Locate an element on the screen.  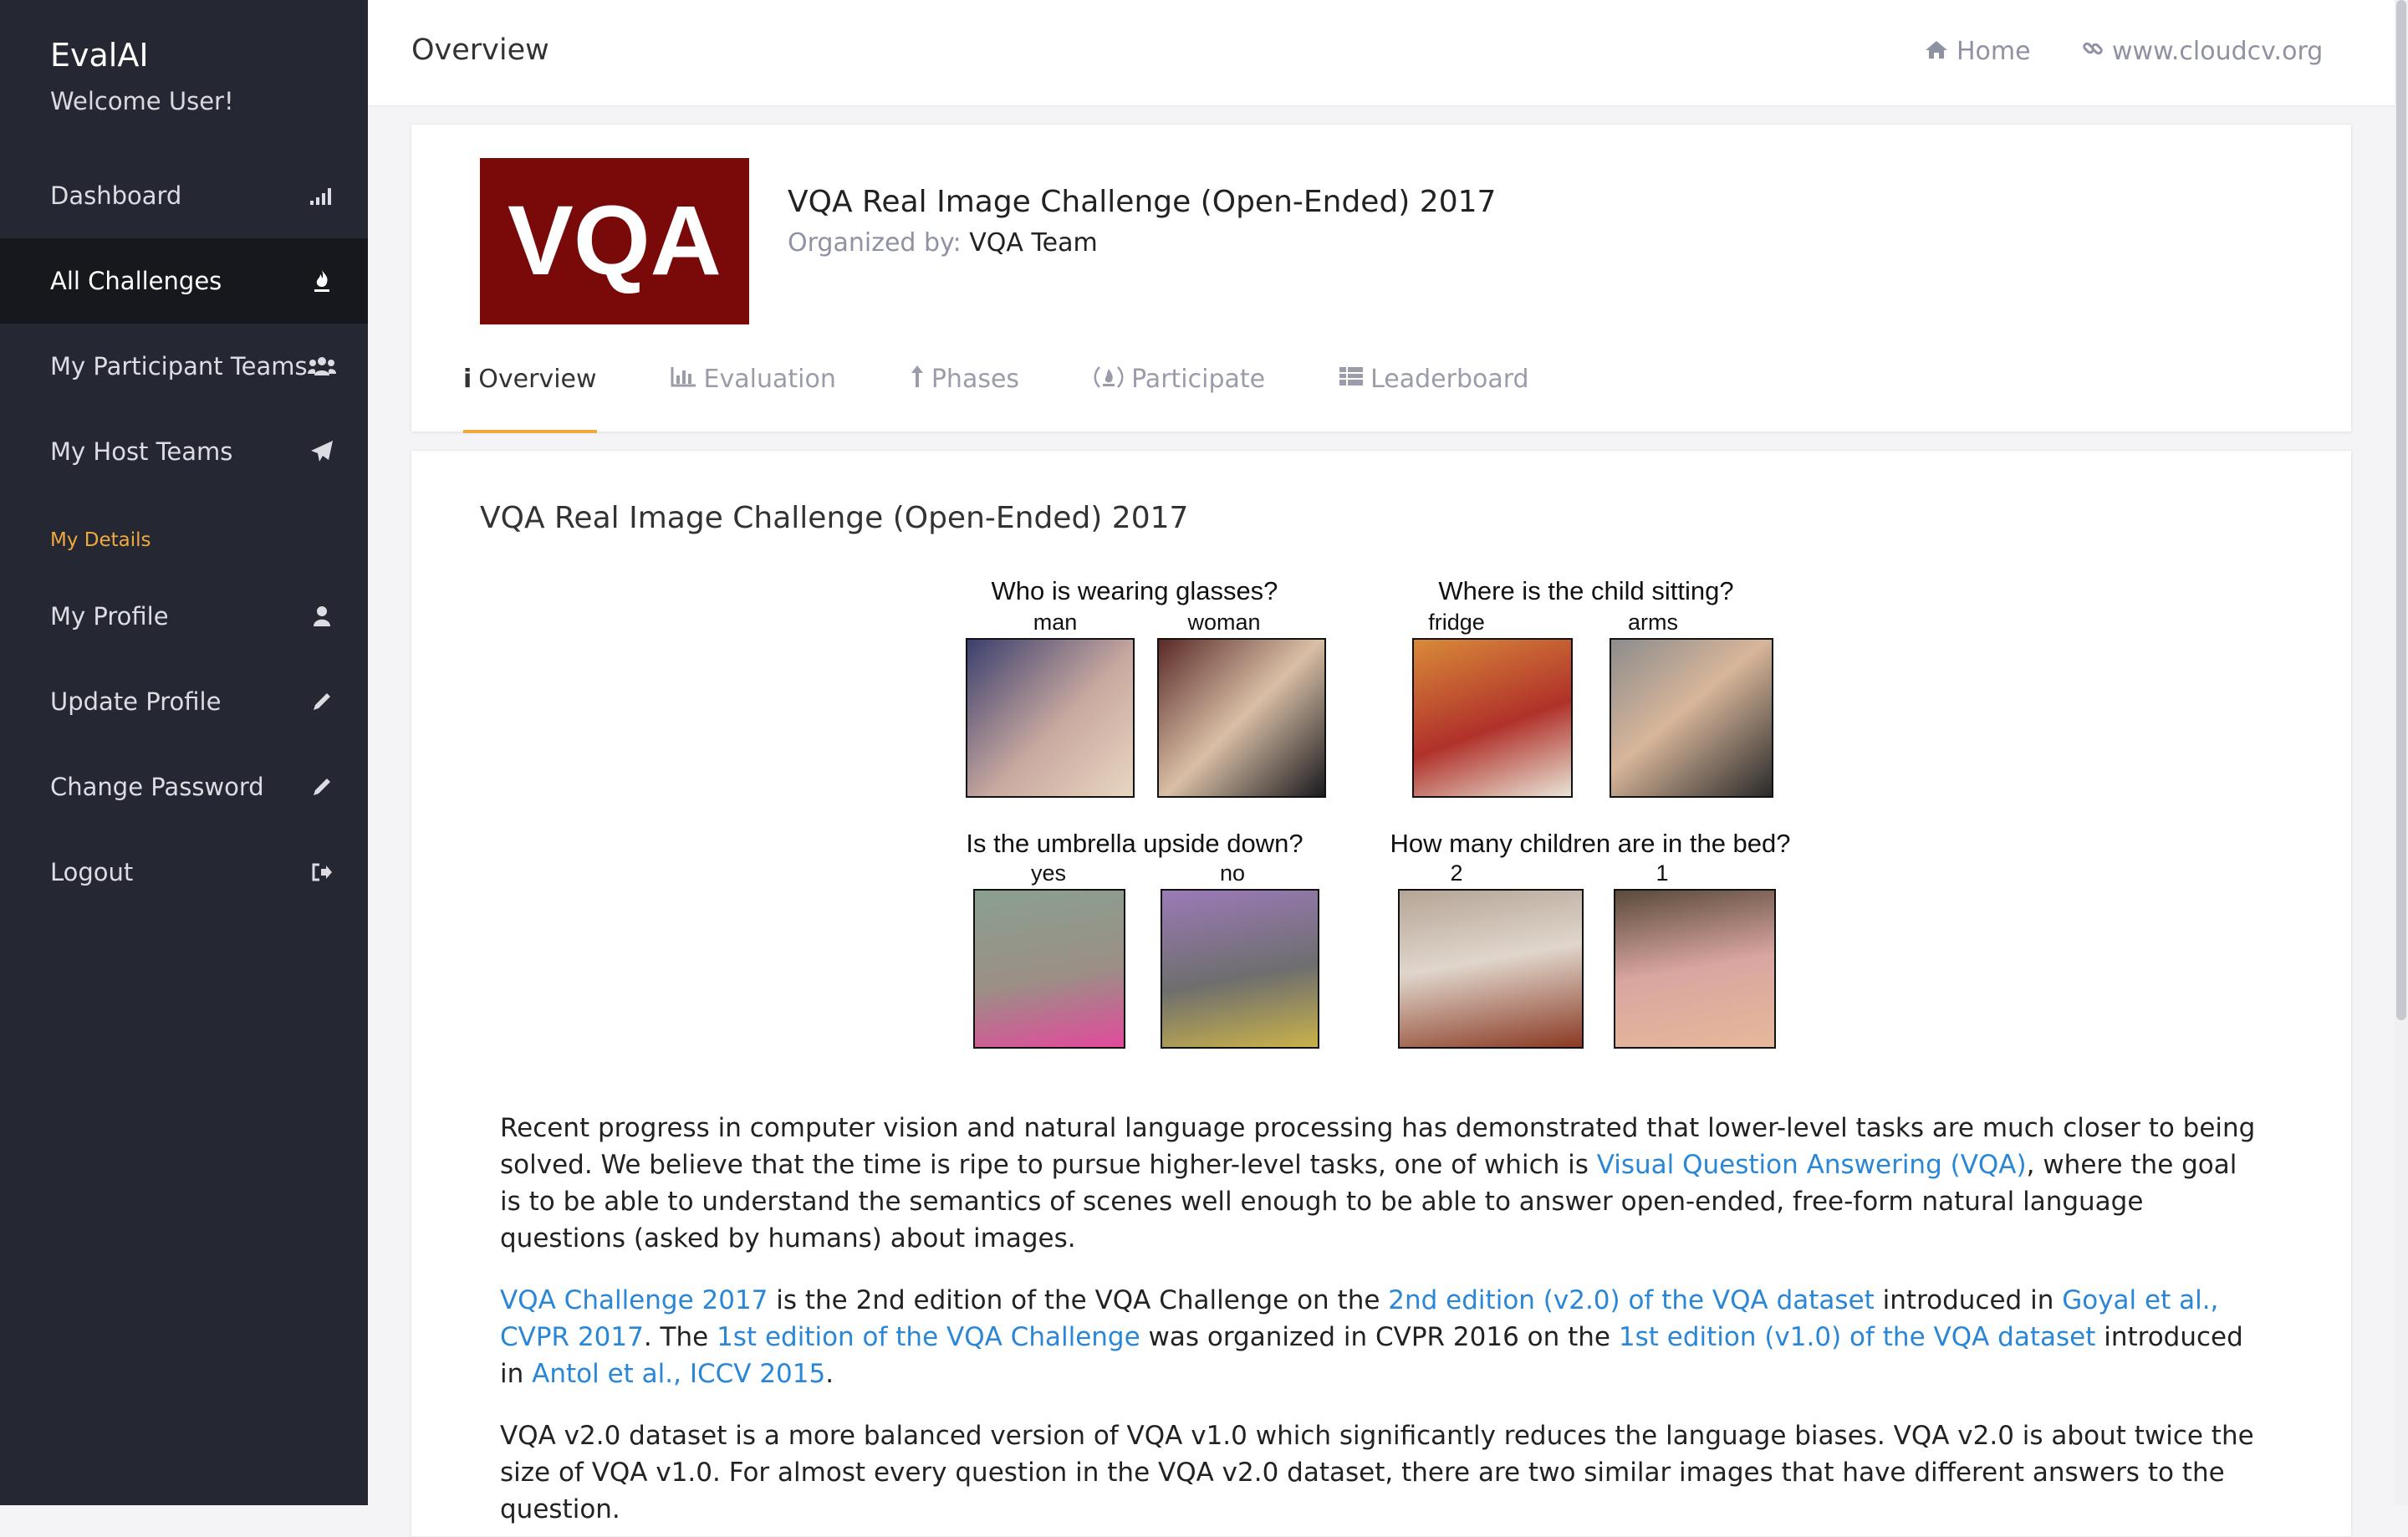
logo-text: VQA is located at coordinates (615, 241).